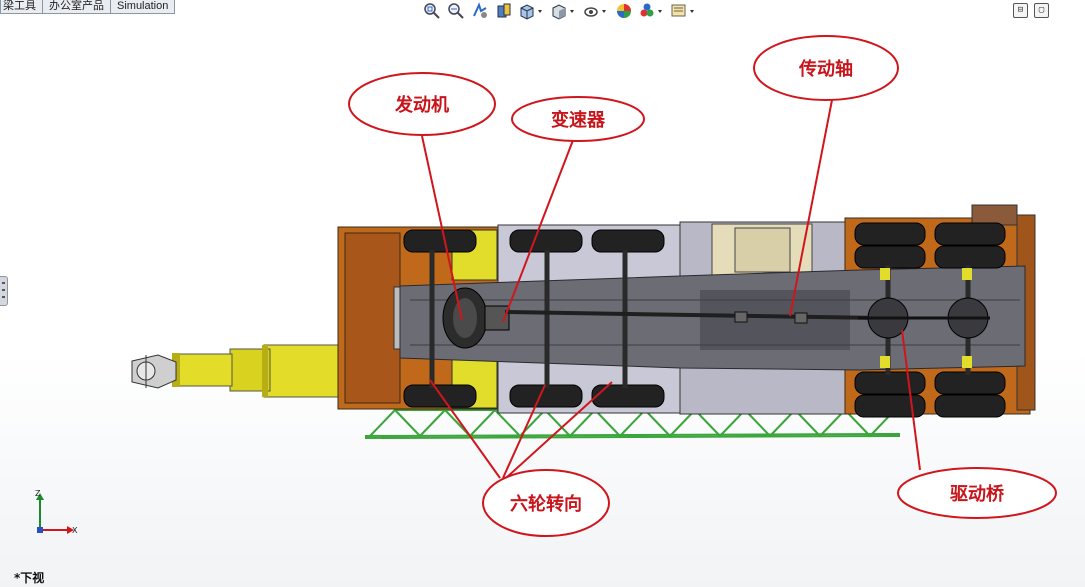  Describe the element at coordinates (38, 493) in the screenshot. I see `triad-z-label: Z` at that location.